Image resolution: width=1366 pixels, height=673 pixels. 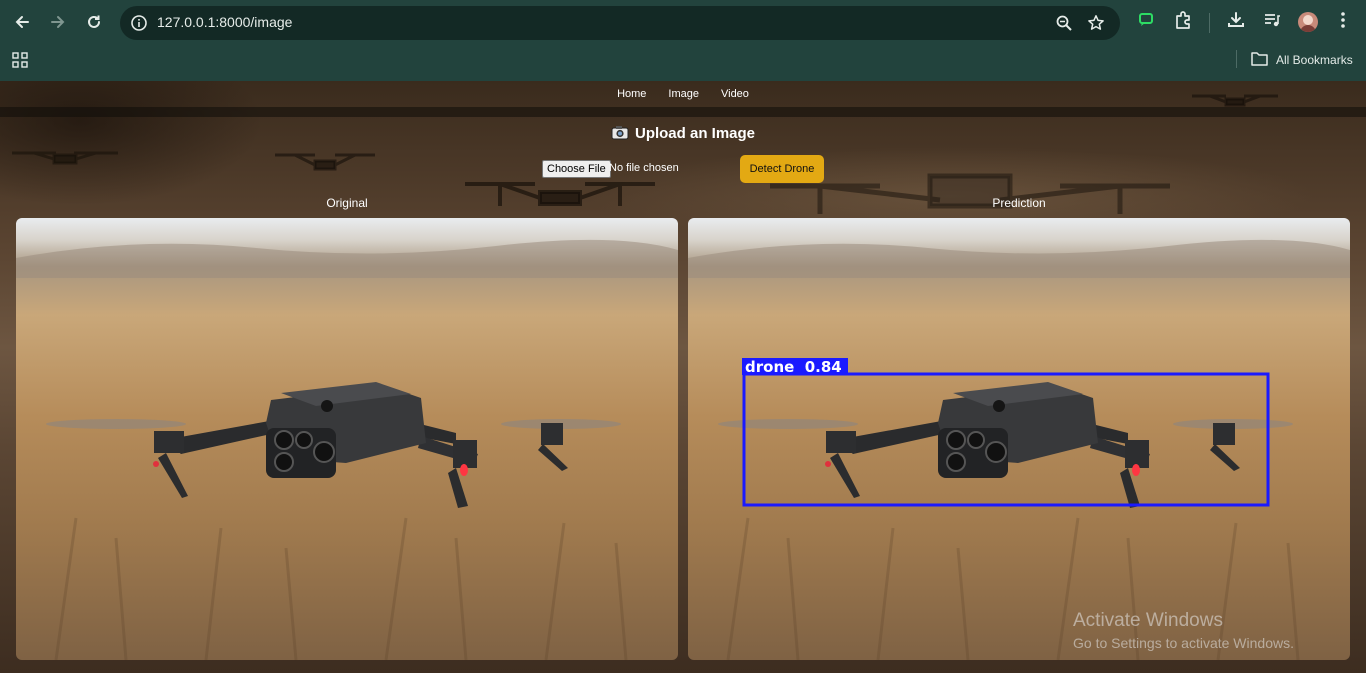 I want to click on star-icon, so click(x=1096, y=25).